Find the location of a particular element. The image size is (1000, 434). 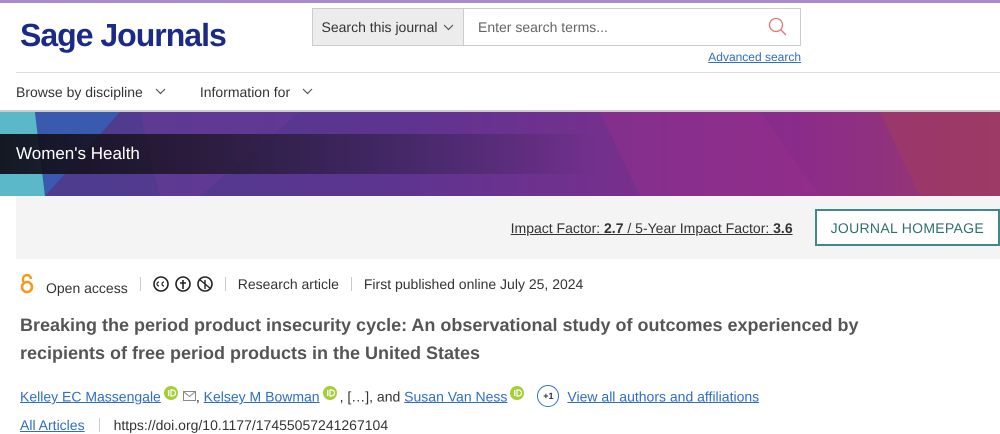

nav-menu: Browse by discipline is located at coordinates (91, 92).